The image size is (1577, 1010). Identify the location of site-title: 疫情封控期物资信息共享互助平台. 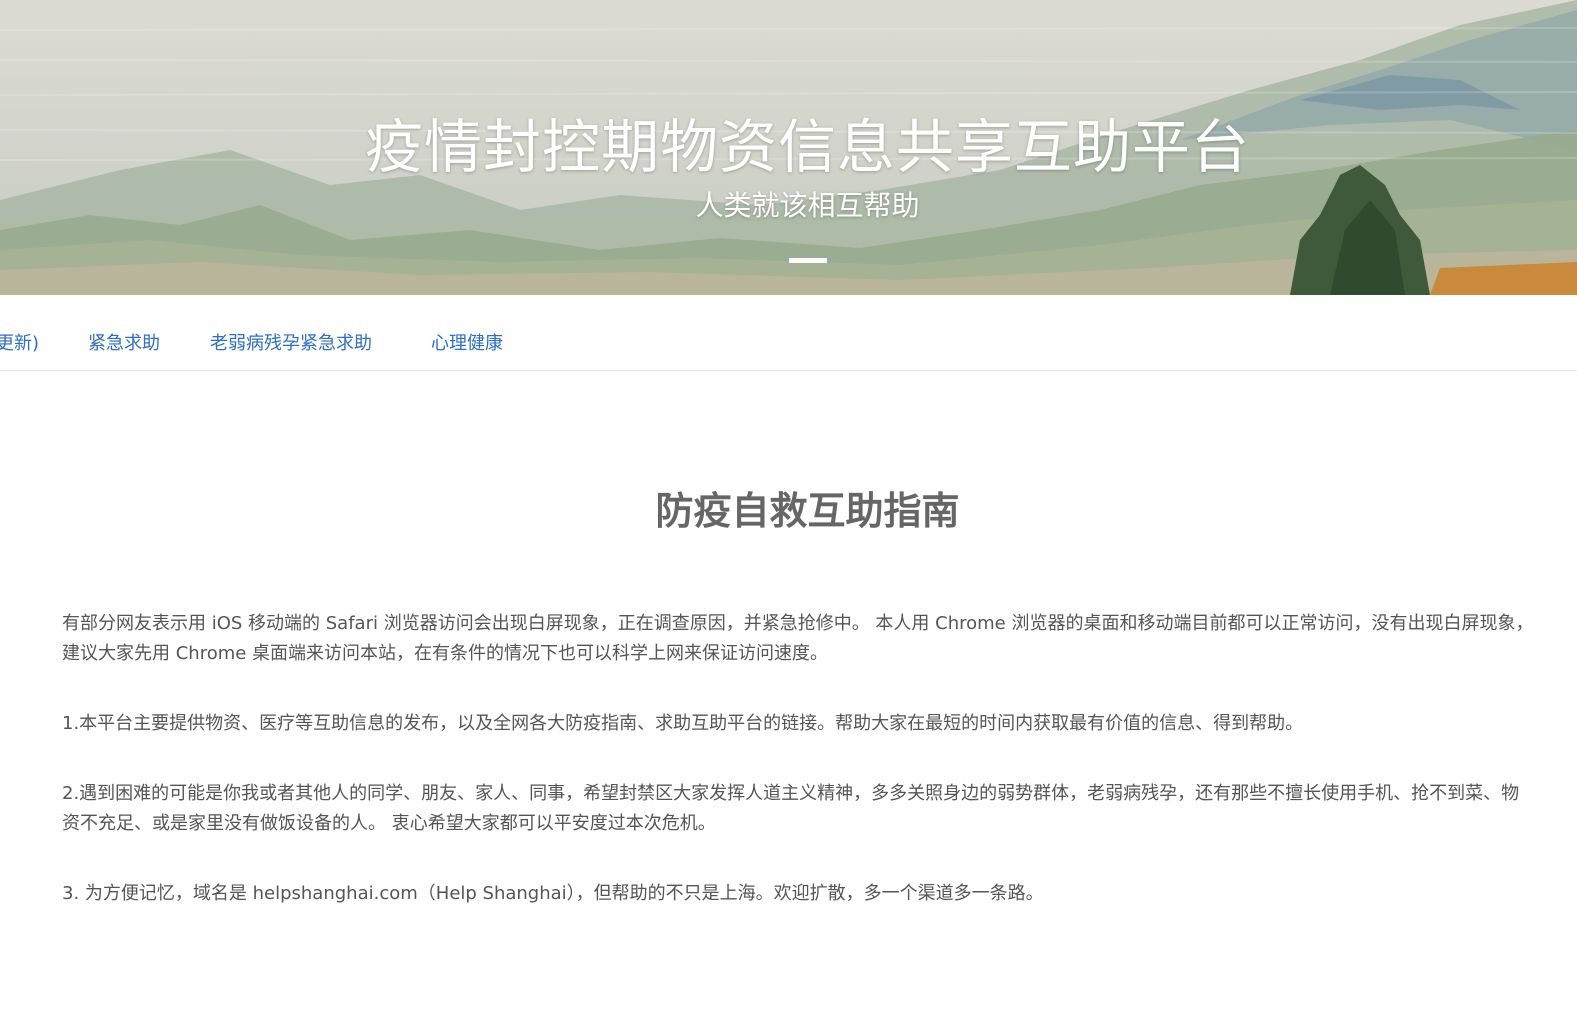
(807, 147).